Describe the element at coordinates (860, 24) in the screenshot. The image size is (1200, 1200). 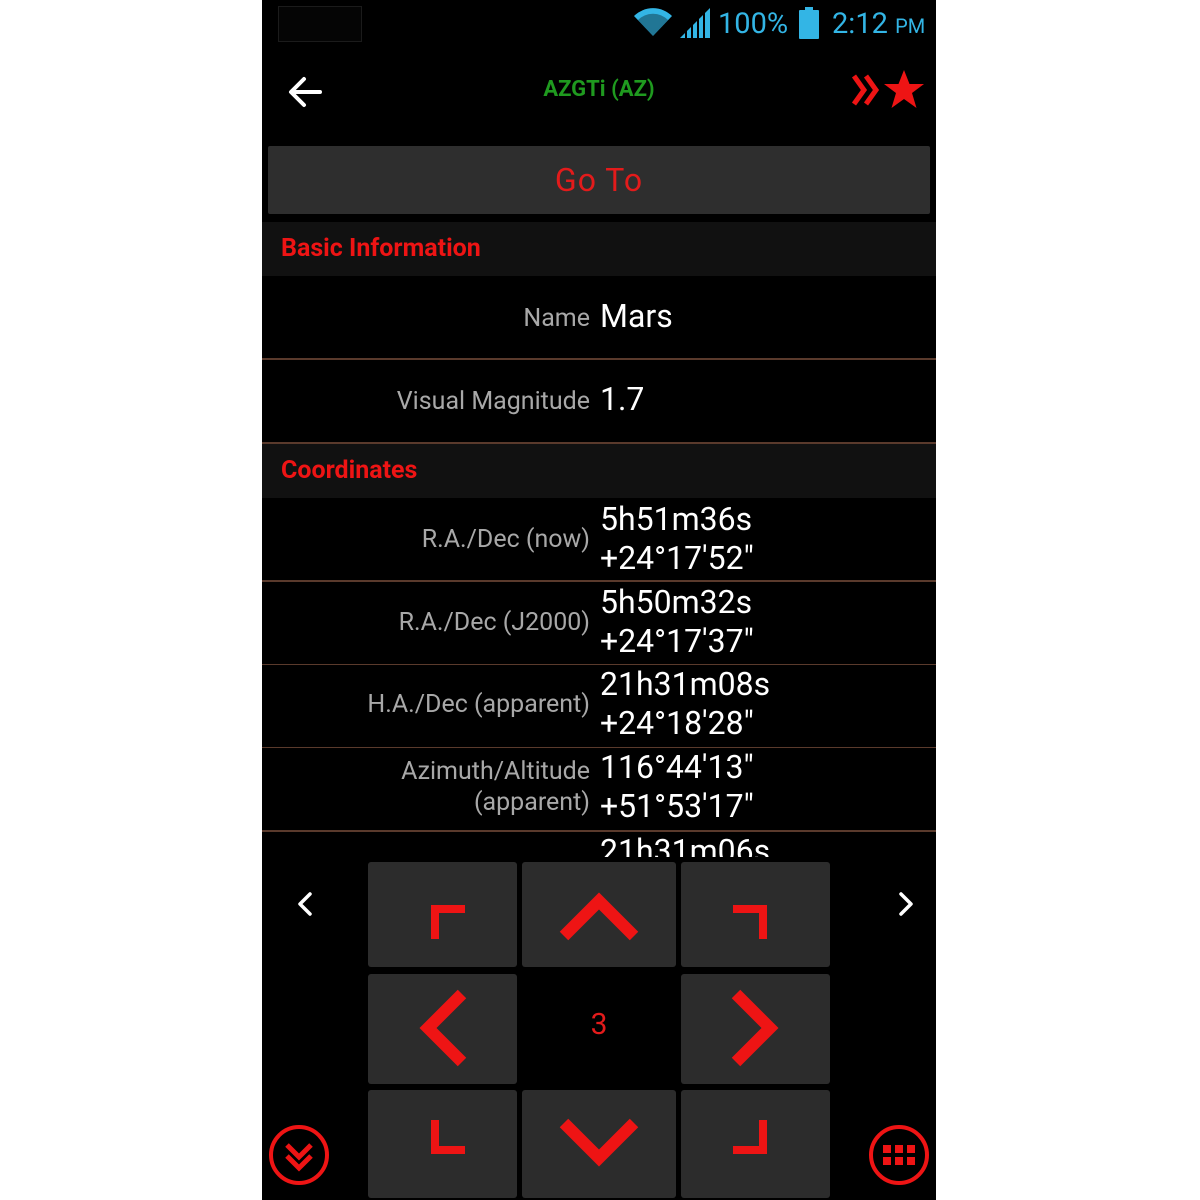
I see `clock-time: 2:12` at that location.